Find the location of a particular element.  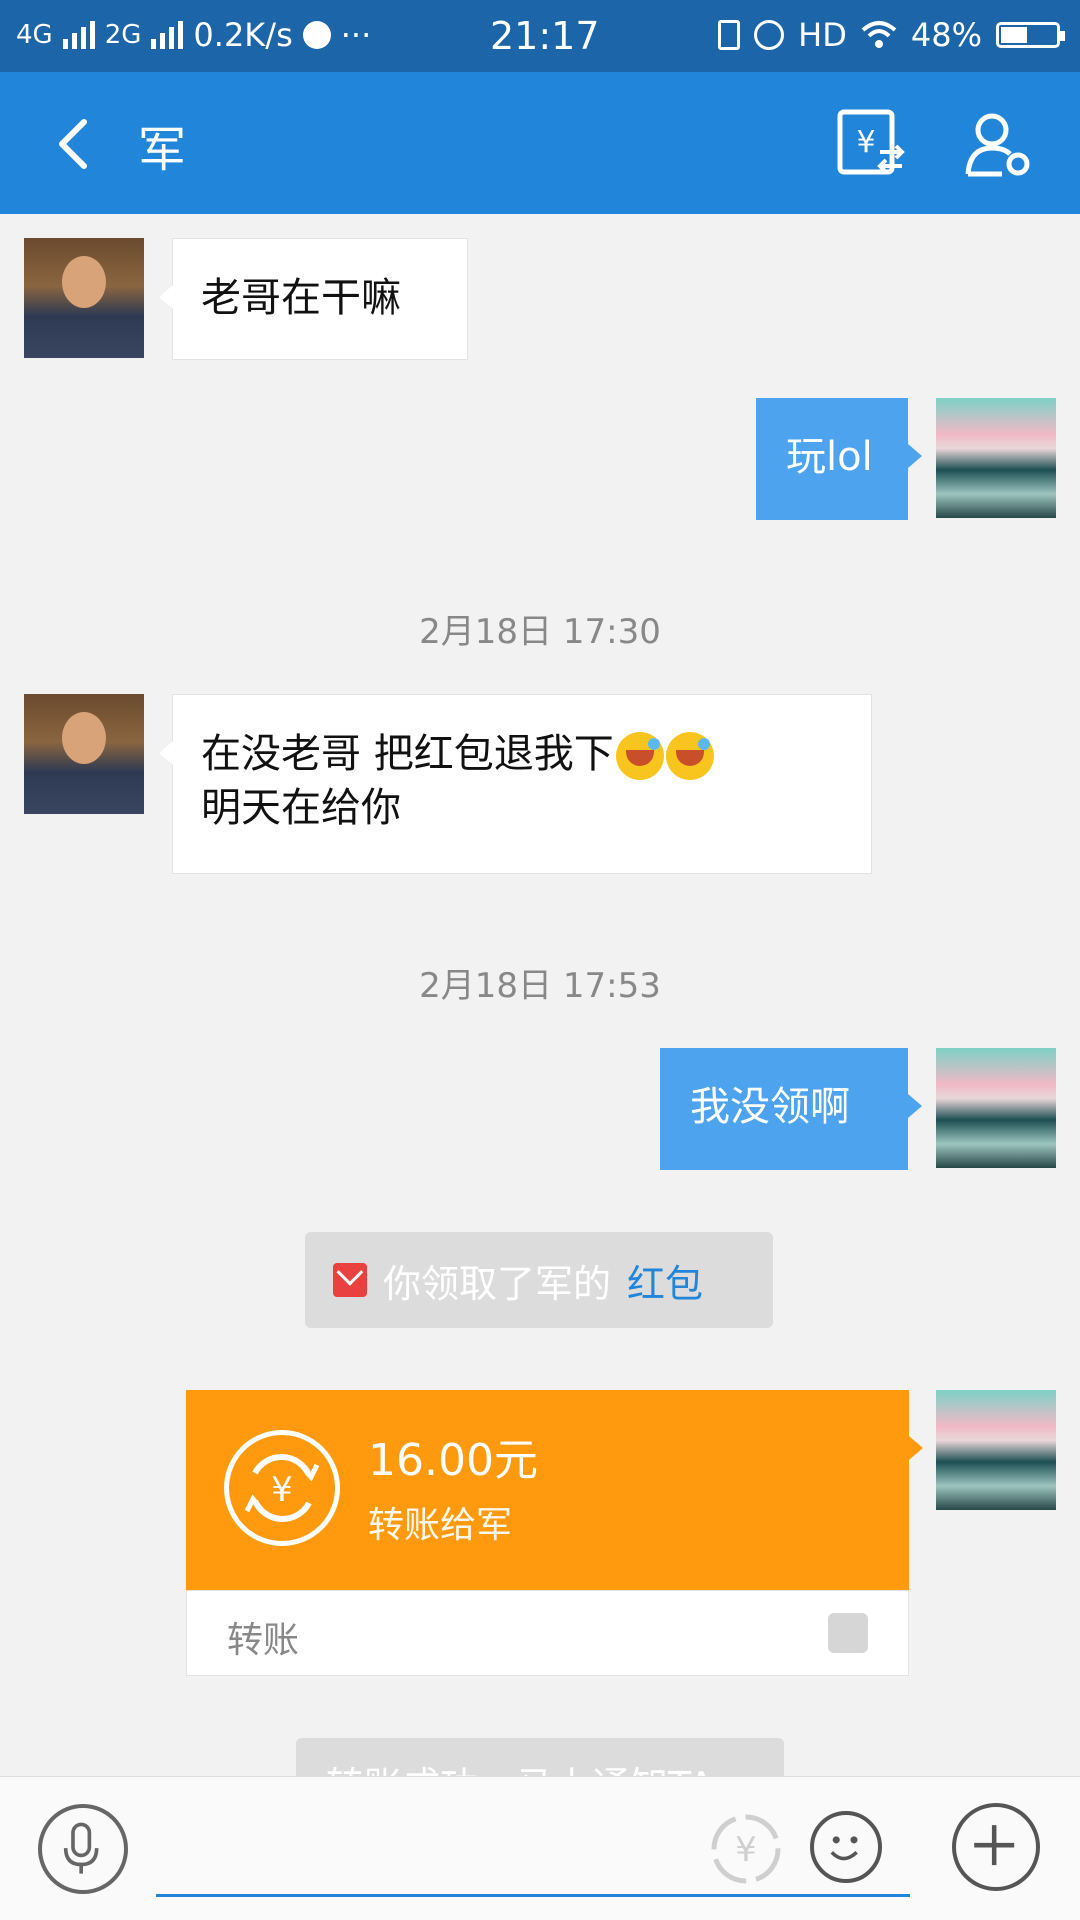

signal-icon is located at coordinates (78, 35).